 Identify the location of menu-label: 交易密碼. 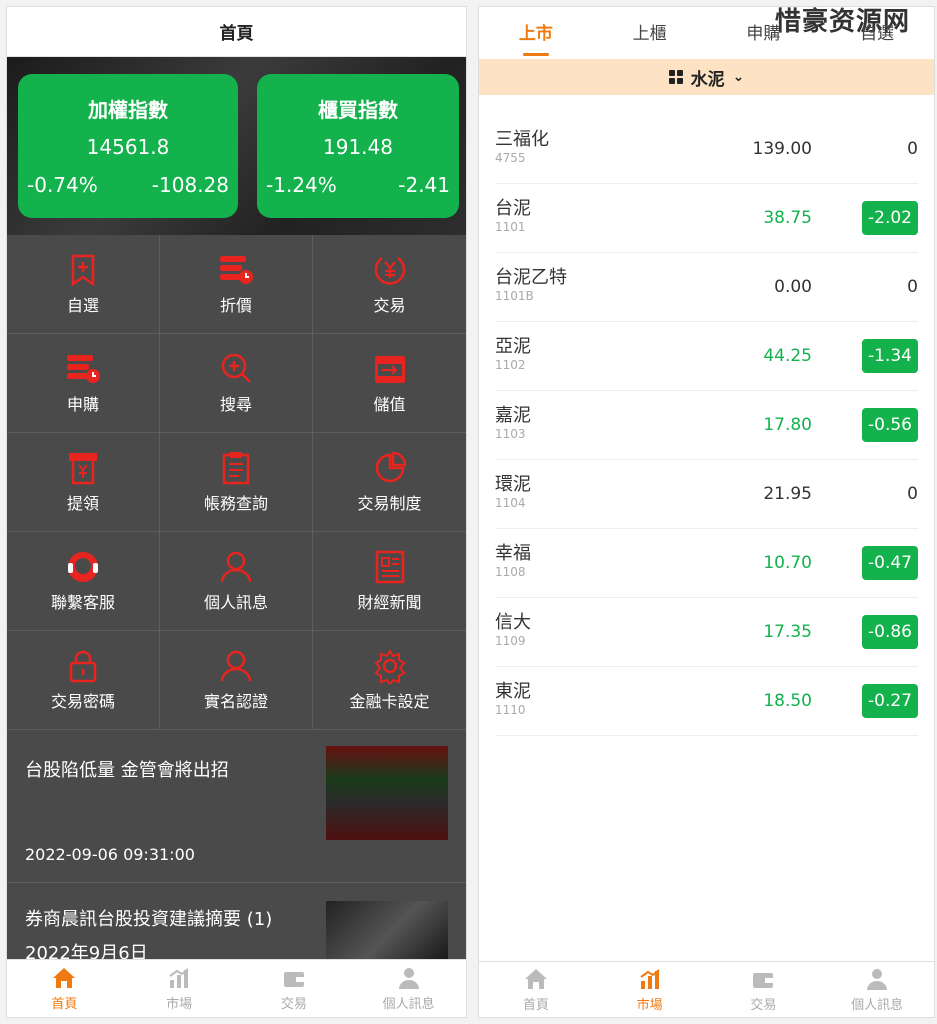
(82, 701).